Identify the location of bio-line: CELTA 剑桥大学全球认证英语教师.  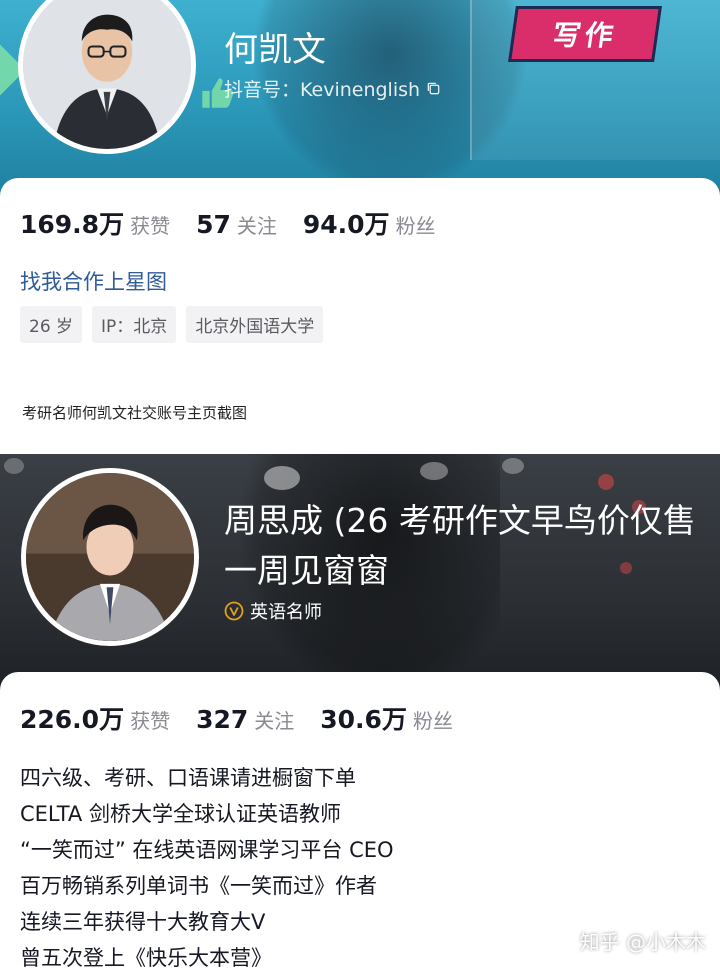
(180, 814).